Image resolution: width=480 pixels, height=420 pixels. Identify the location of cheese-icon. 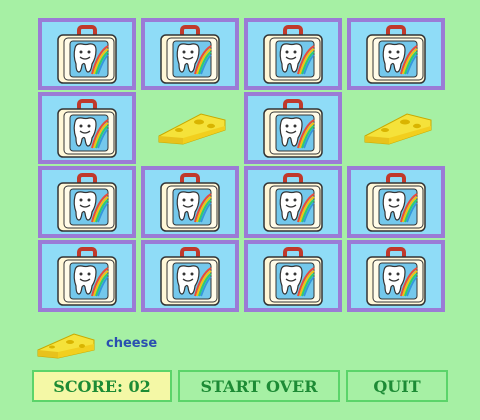
(66, 346).